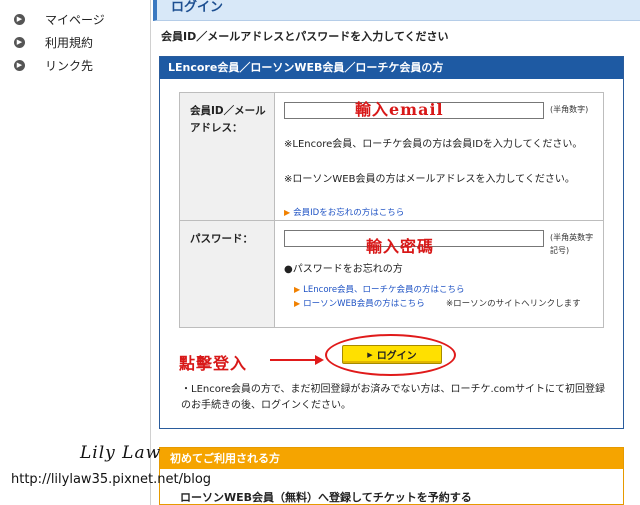 The image size is (640, 505). What do you see at coordinates (513, 304) in the screenshot?
I see `external-link-note: ※ローソンのサイトへリンクします` at bounding box center [513, 304].